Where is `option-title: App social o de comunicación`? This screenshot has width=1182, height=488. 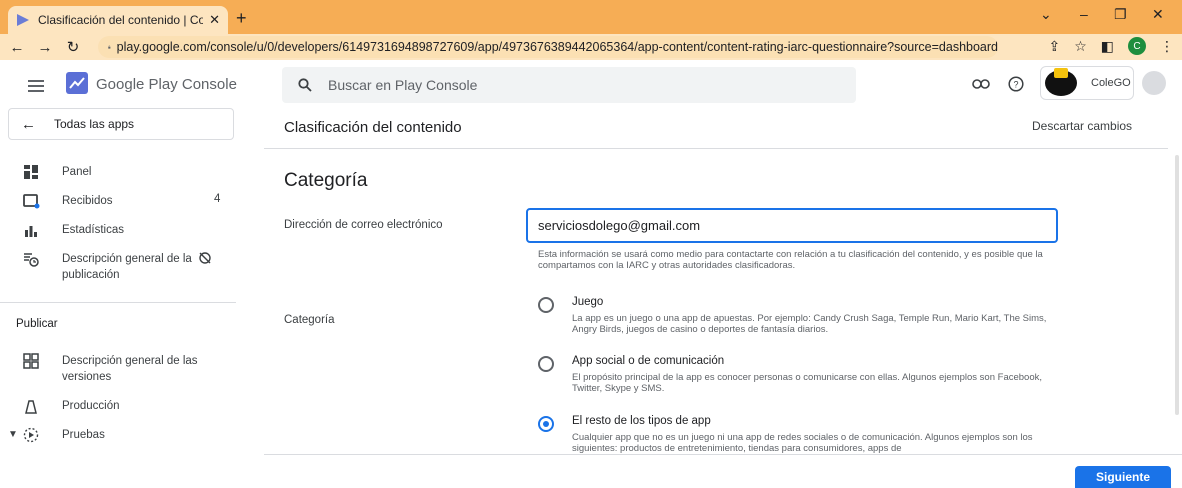 option-title: App social o de comunicación is located at coordinates (648, 361).